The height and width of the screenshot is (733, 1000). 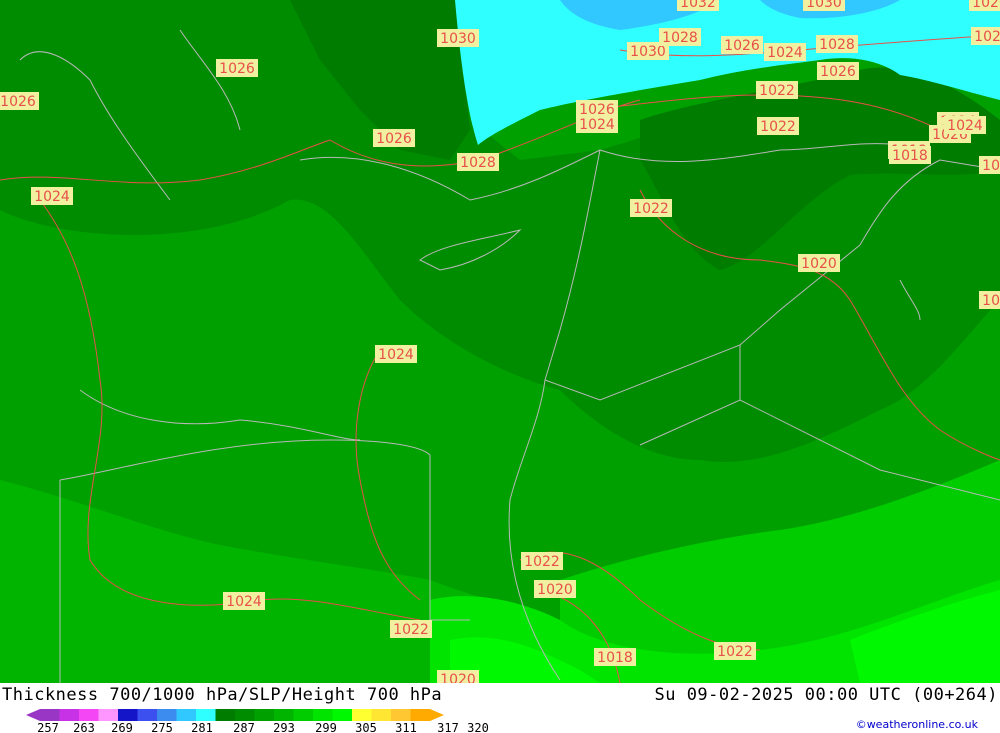 I want to click on legend-arrow-left, so click(x=33, y=715).